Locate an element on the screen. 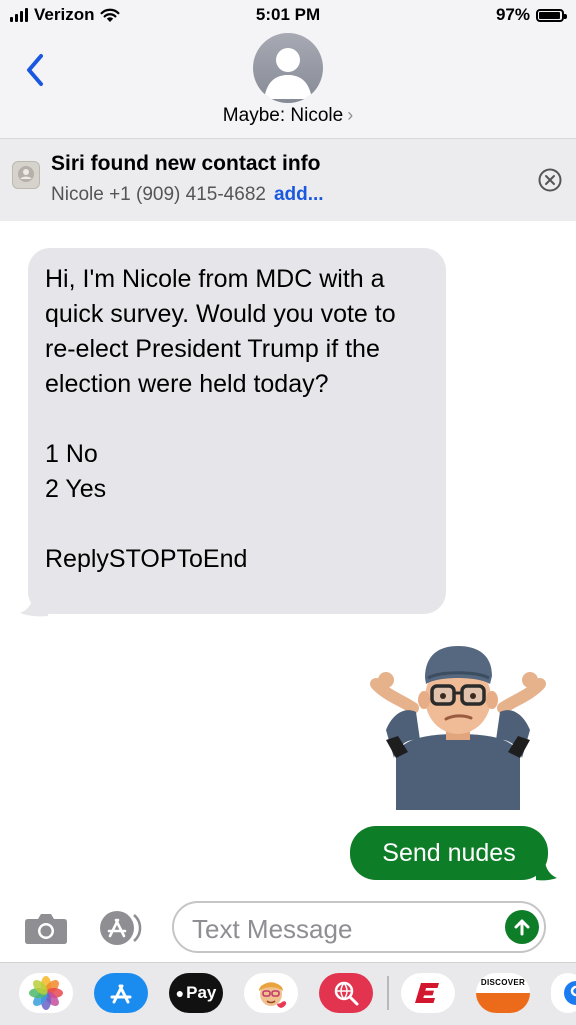 This screenshot has height=1025, width=576. memoji-icon is located at coordinates (273, 995).